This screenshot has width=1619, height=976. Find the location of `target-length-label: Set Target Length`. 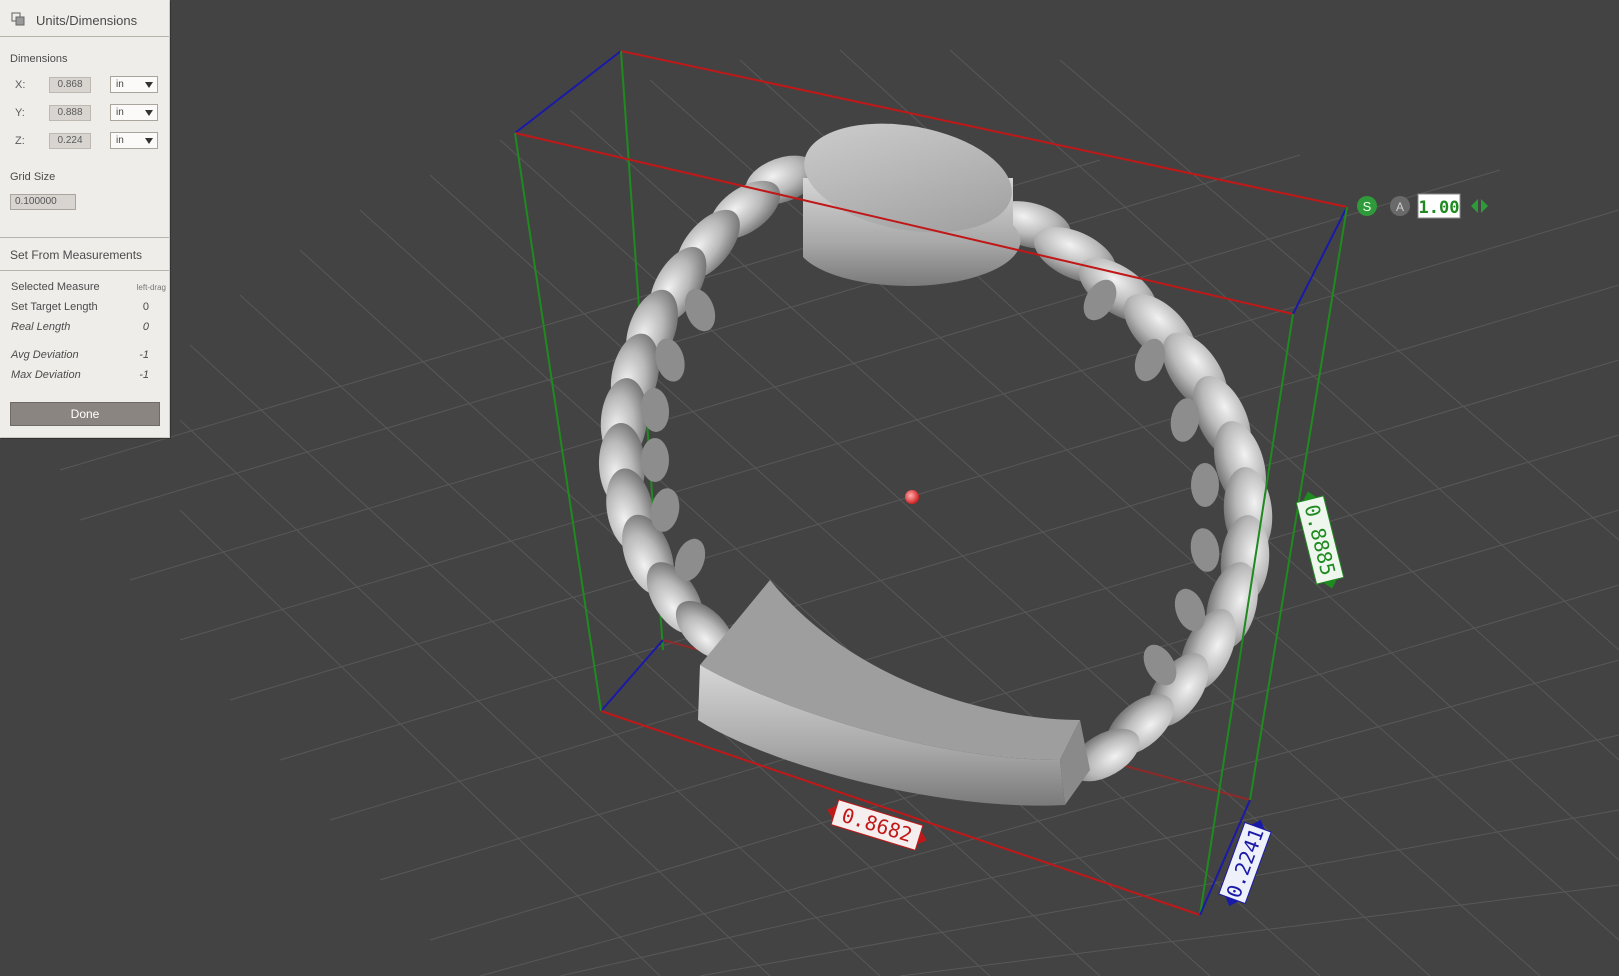

target-length-label: Set Target Length is located at coordinates (54, 307).